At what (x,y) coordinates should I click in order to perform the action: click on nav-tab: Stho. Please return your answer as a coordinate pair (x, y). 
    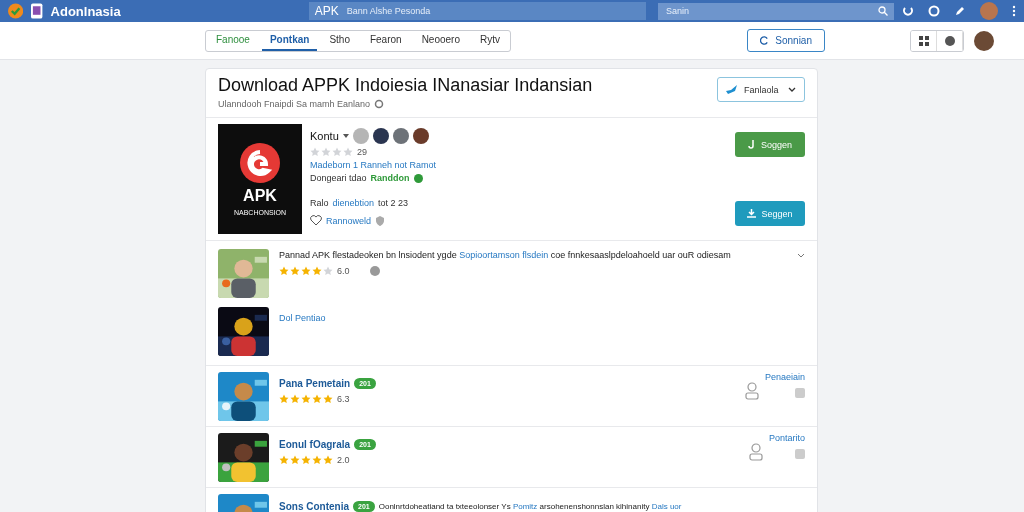
    Looking at the image, I should click on (339, 40).